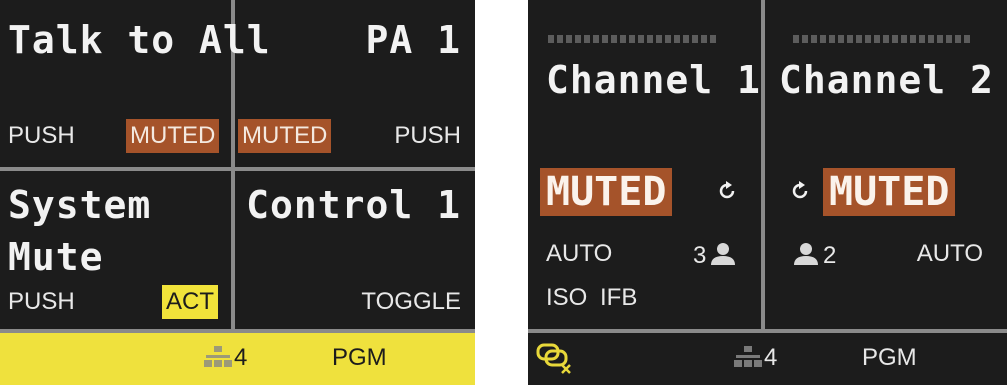 The height and width of the screenshot is (385, 1007). I want to click on channel-title: Channel 2, so click(886, 80).